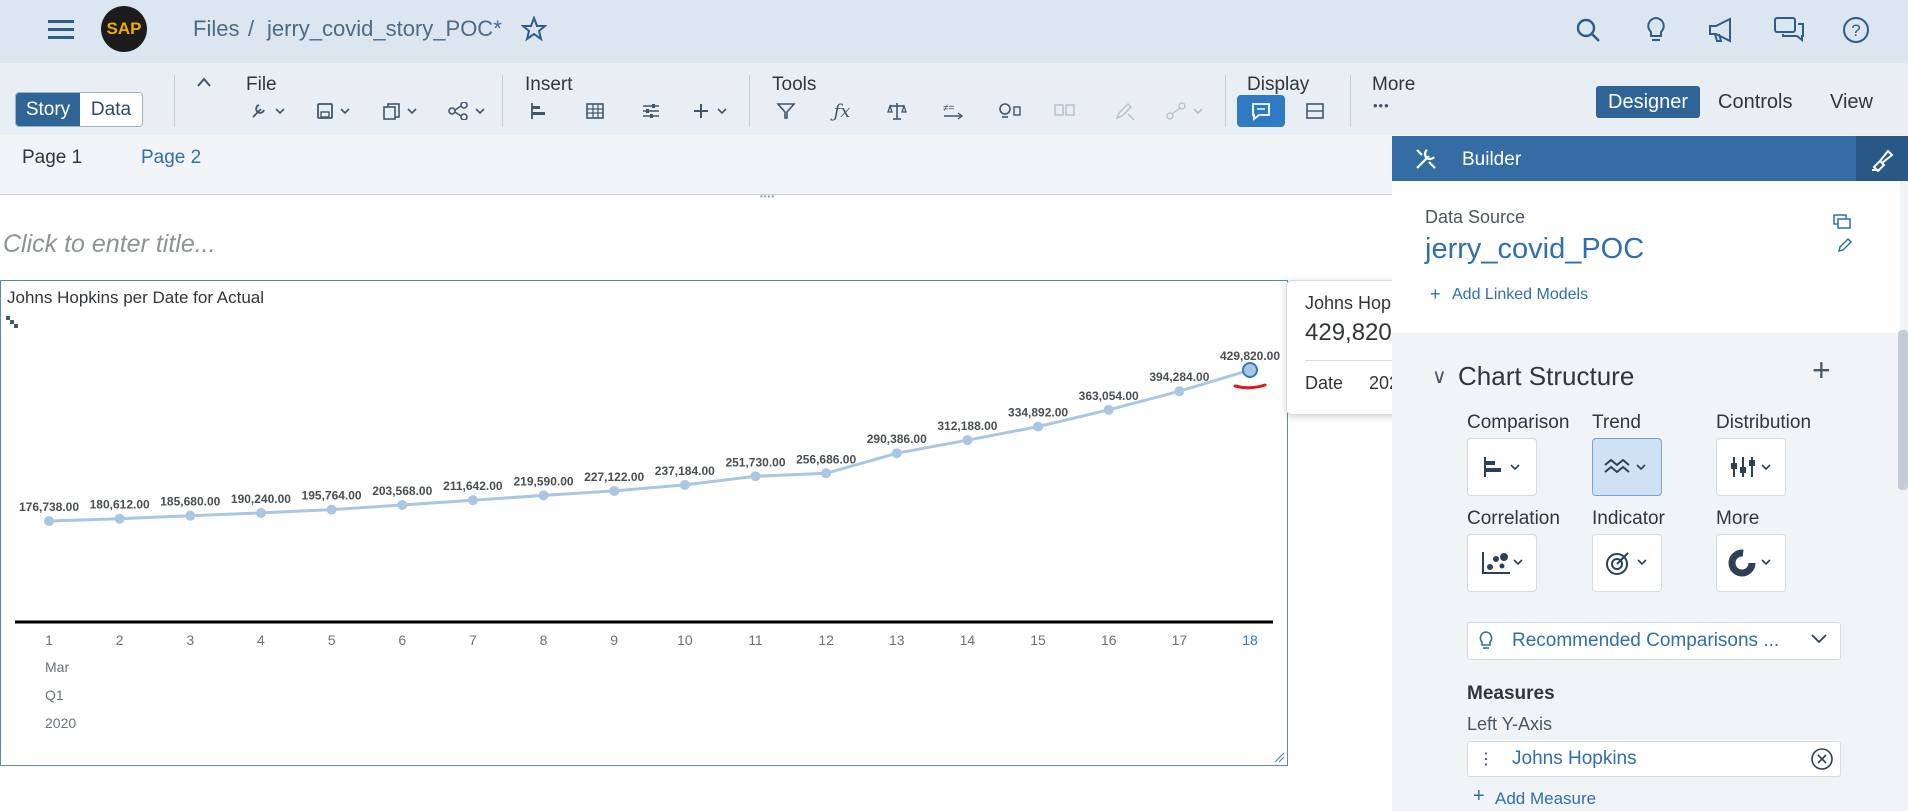 The width and height of the screenshot is (1908, 811). I want to click on insert-chart-icon, so click(539, 111).